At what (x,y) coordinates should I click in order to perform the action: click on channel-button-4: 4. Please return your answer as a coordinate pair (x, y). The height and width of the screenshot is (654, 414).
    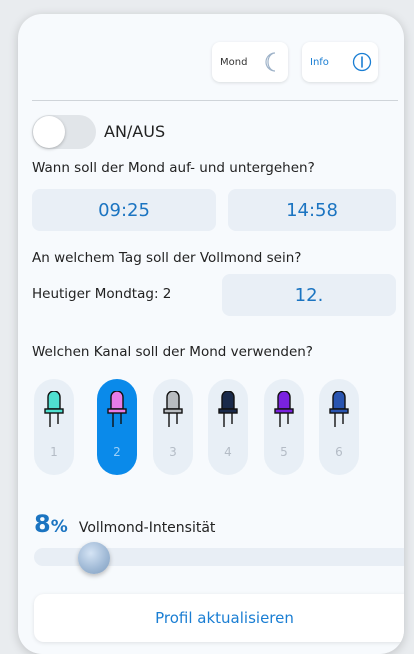
    Looking at the image, I should click on (228, 427).